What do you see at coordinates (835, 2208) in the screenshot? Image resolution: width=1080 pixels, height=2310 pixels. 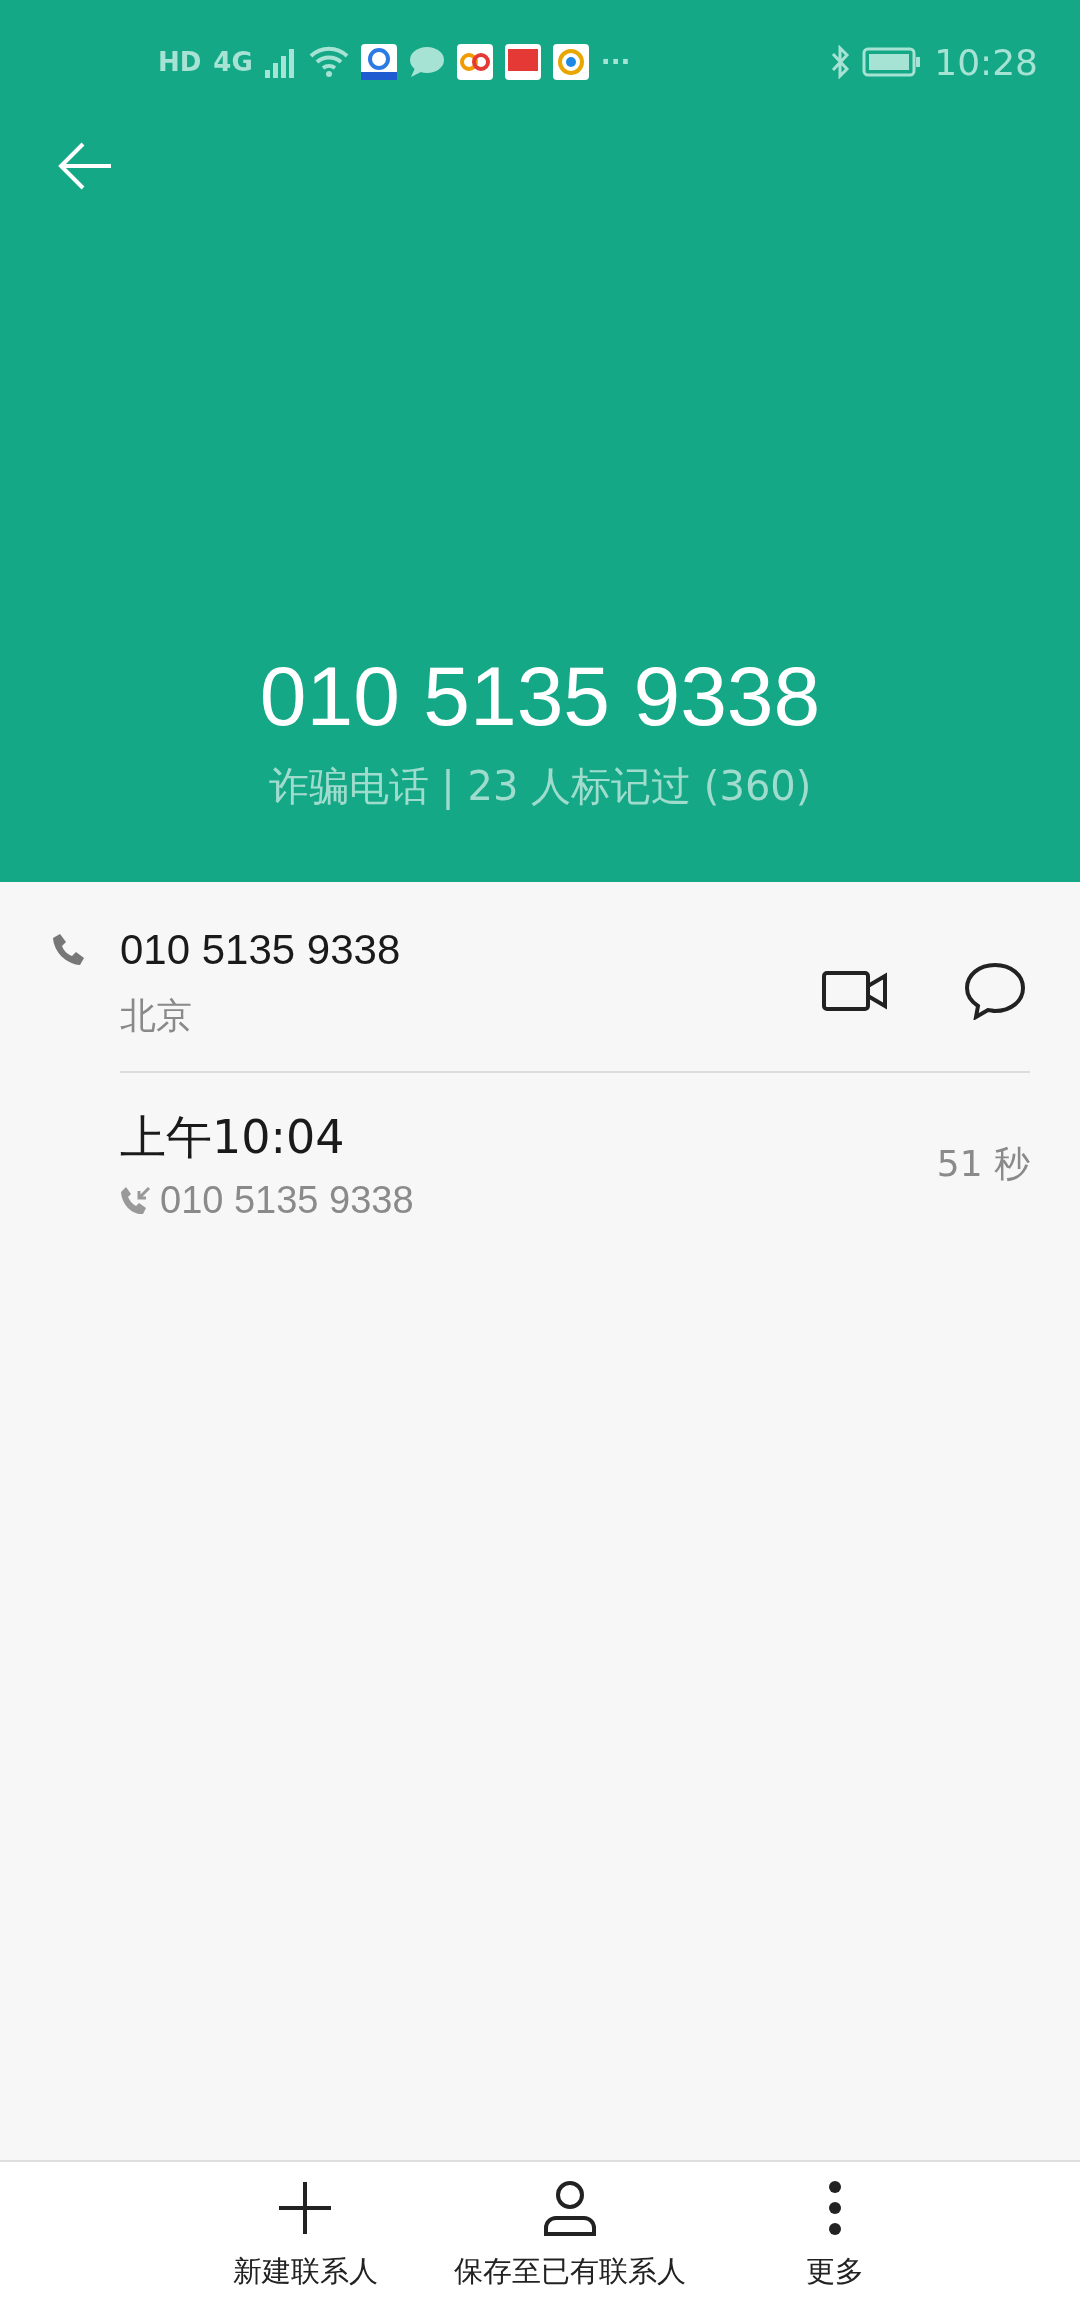 I see `more-icon` at bounding box center [835, 2208].